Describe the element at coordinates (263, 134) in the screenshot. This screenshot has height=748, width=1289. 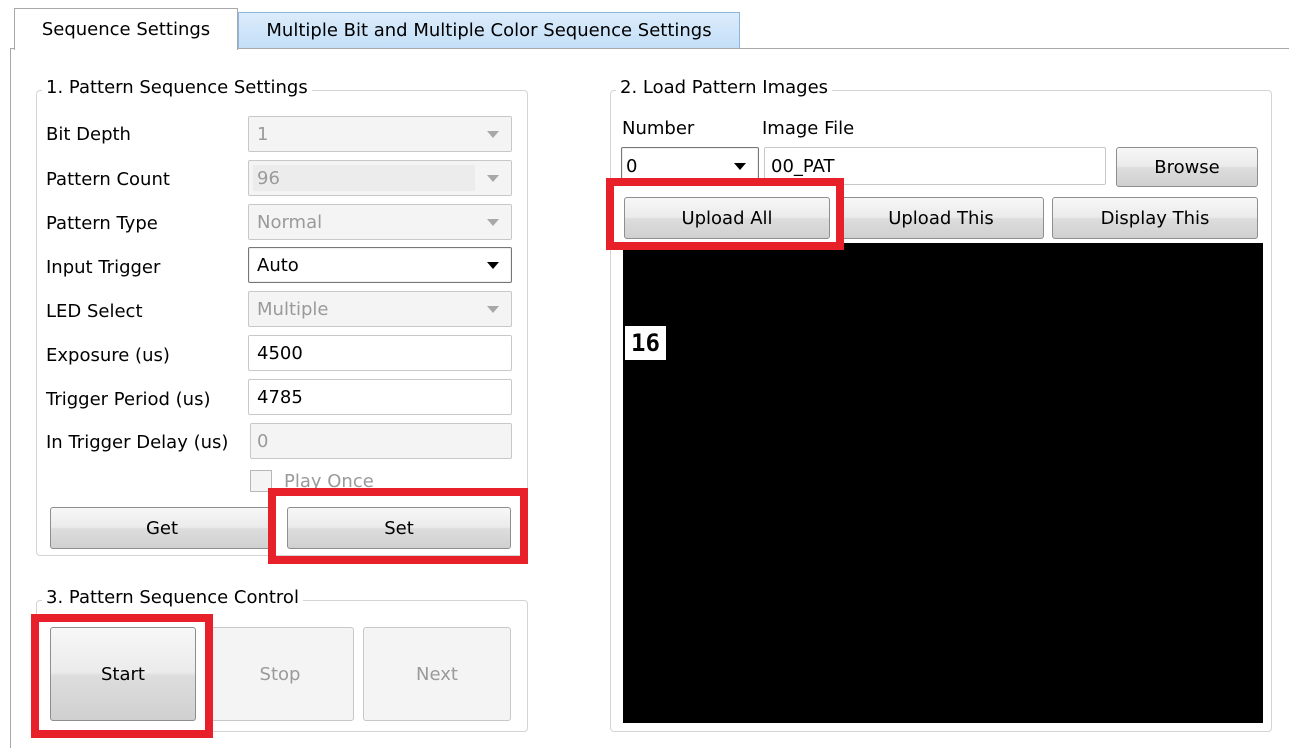
I see `bit-depth-value: 1` at that location.